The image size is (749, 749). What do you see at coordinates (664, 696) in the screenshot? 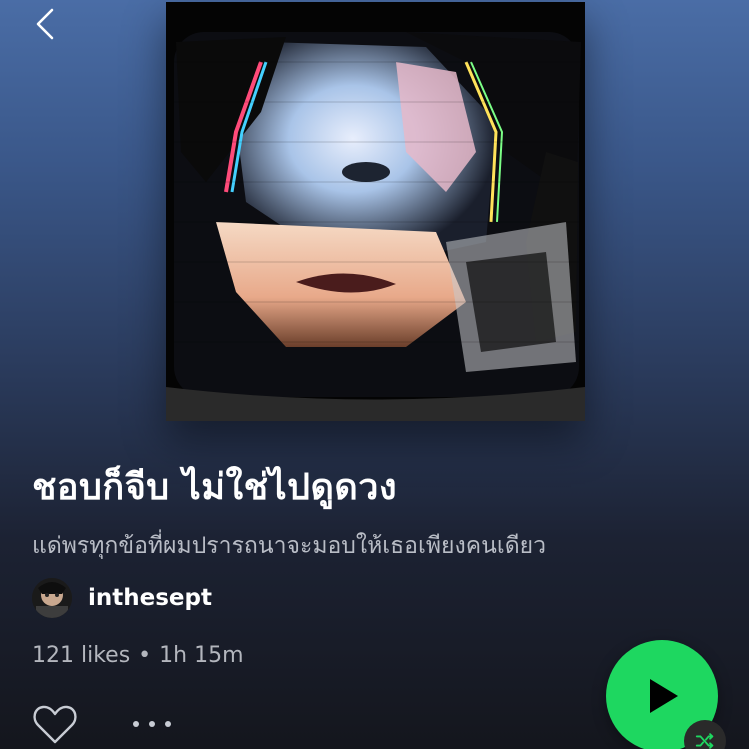
I see `play-icon` at bounding box center [664, 696].